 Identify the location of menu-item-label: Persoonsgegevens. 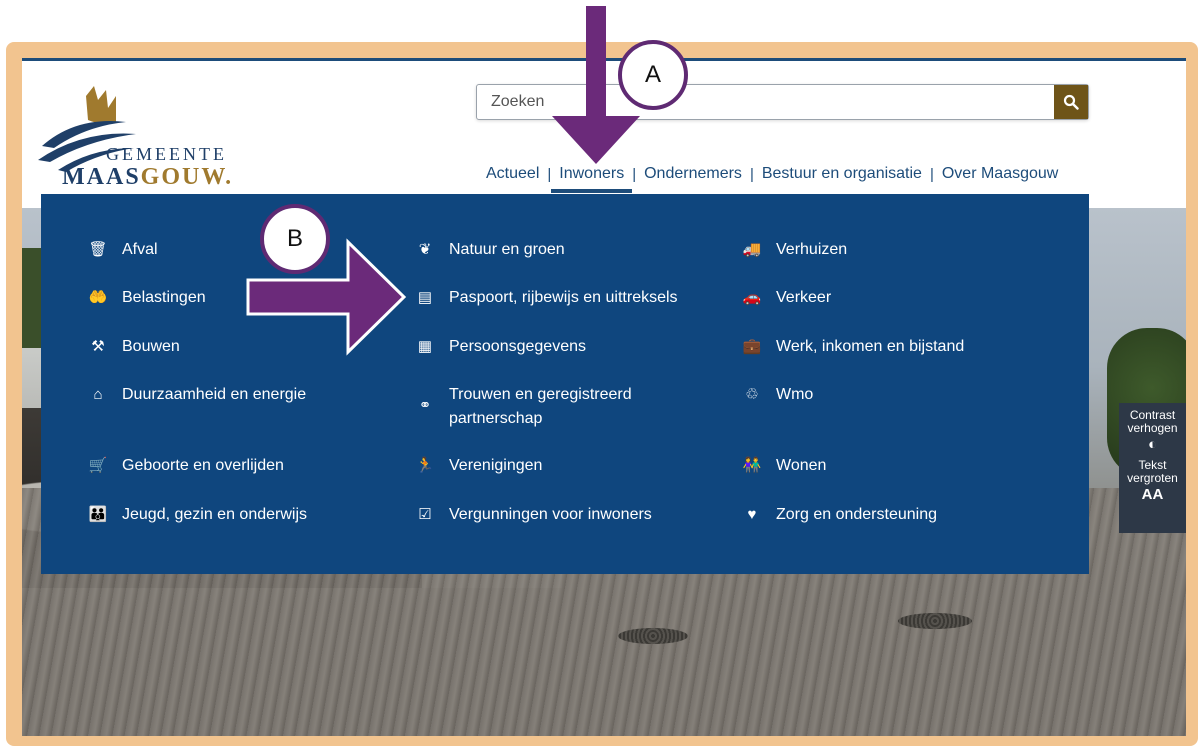
(517, 346).